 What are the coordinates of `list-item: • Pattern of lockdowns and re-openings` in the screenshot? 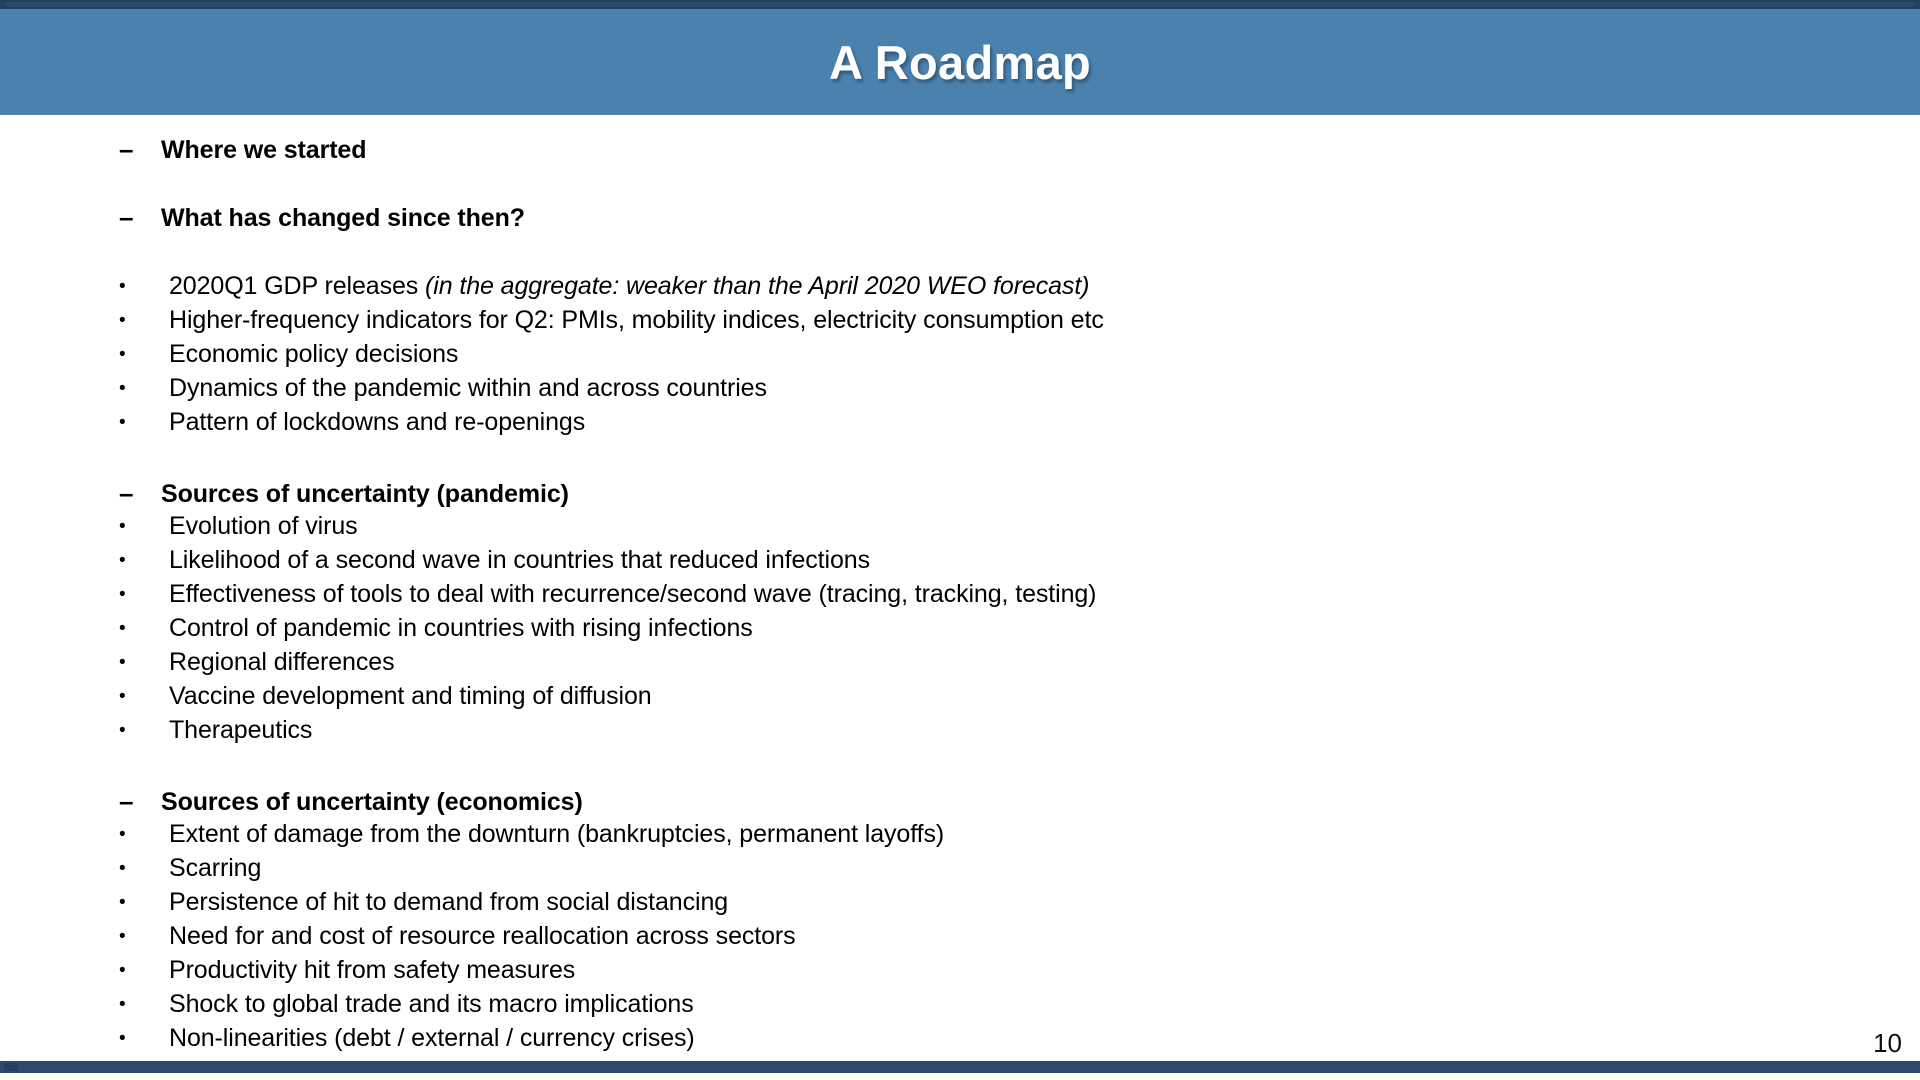 It's located at (960, 427).